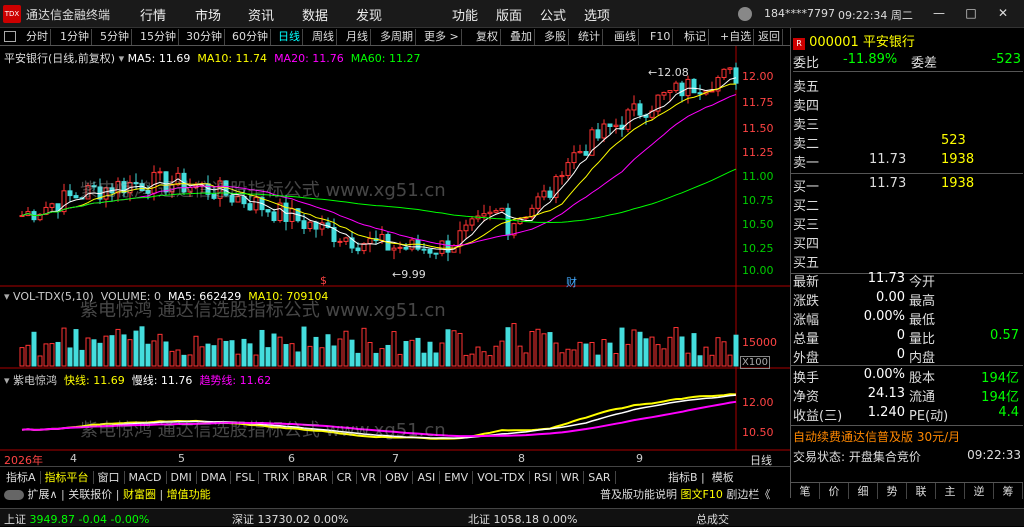  I want to click on tab-4: DMI, so click(181, 477).